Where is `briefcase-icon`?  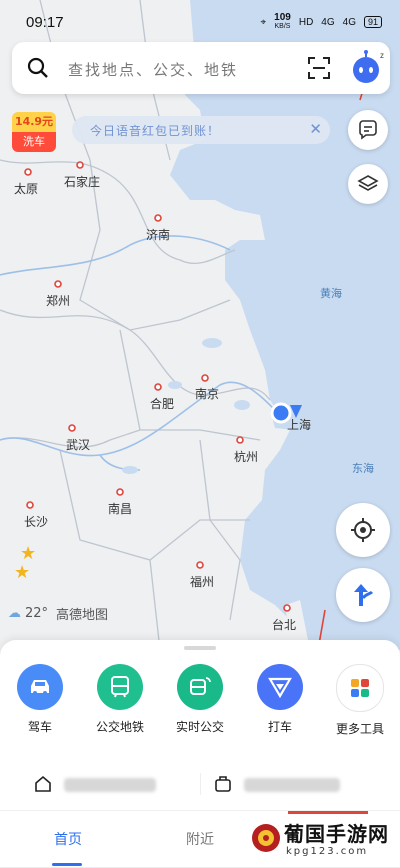
briefcase-icon is located at coordinates (223, 784).